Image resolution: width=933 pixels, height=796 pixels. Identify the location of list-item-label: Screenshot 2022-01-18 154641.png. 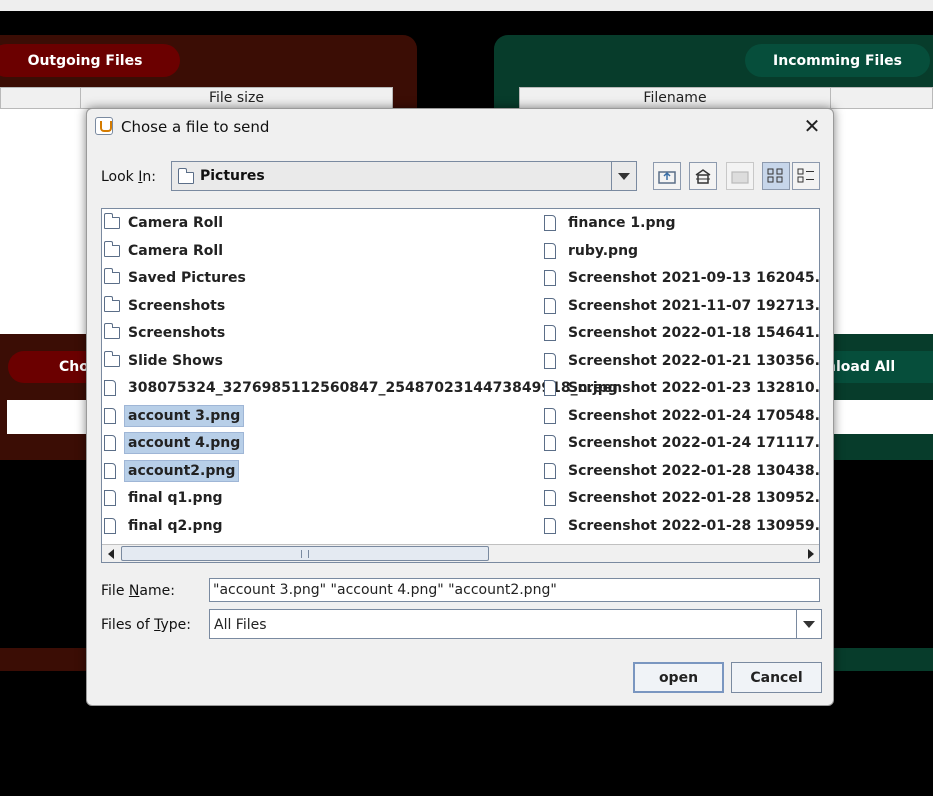
(694, 333).